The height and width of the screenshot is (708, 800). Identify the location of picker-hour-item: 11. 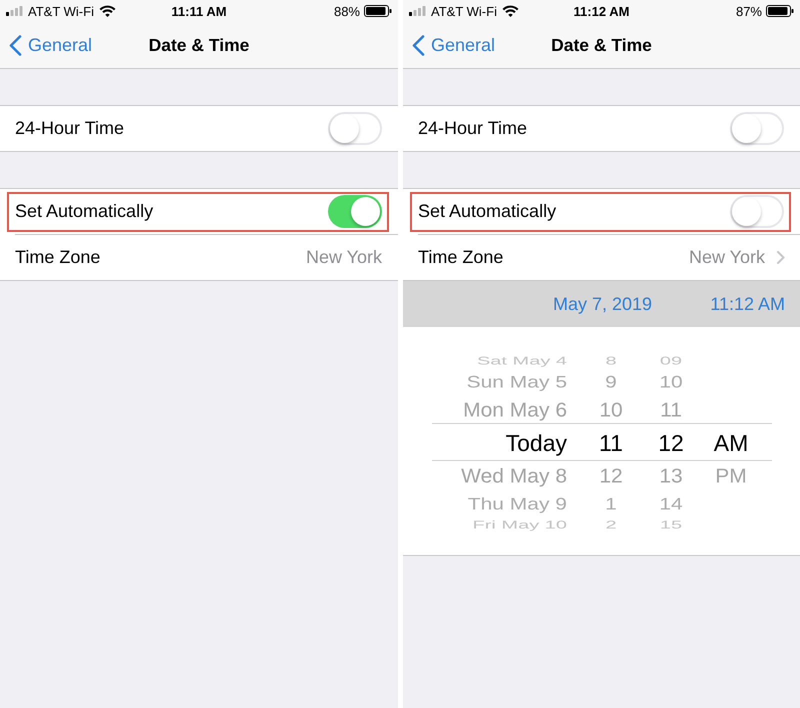
(611, 443).